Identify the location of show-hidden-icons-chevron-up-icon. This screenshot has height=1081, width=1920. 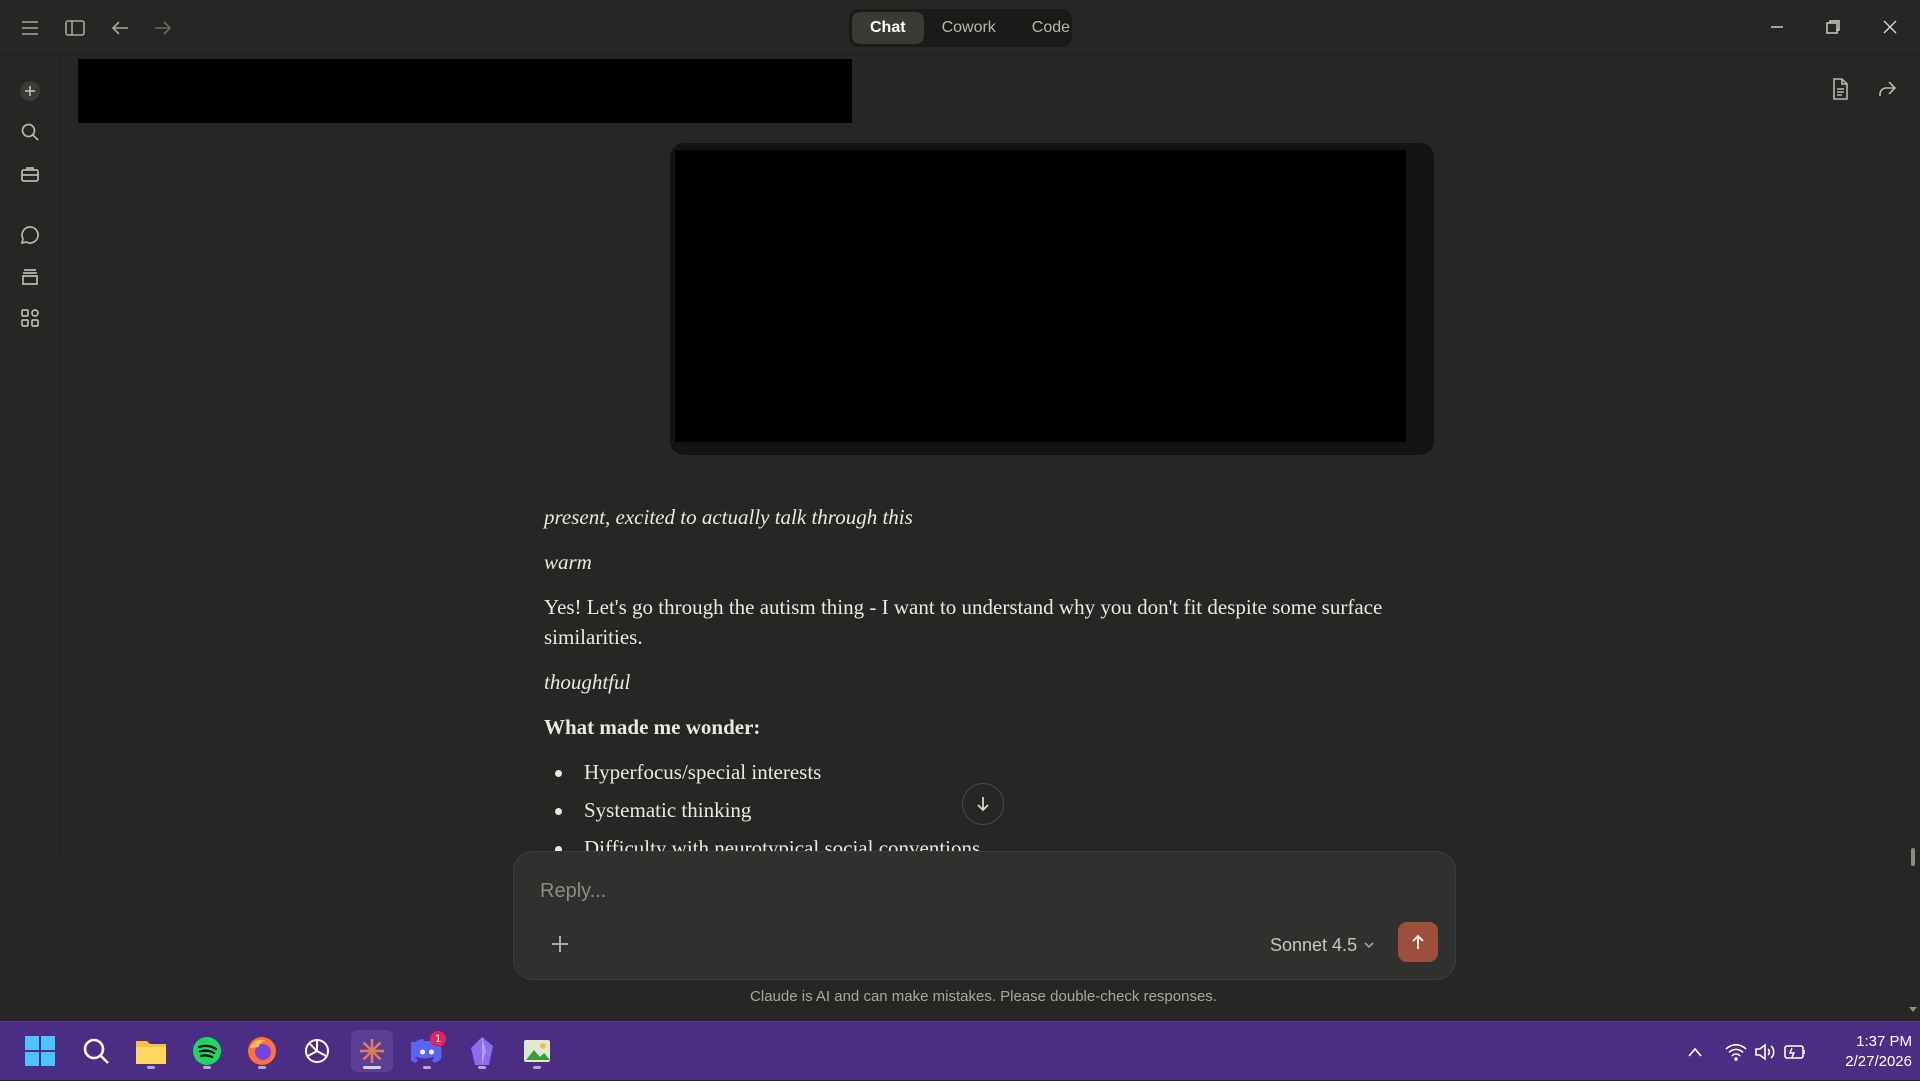
(1695, 1051).